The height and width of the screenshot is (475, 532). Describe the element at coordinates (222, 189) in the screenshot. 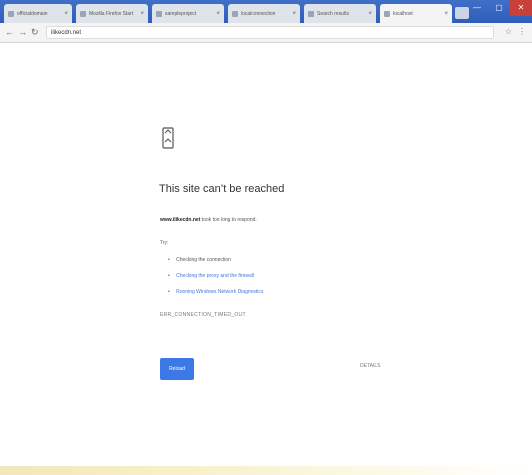

I see `error-title: This site can’t be reached` at that location.